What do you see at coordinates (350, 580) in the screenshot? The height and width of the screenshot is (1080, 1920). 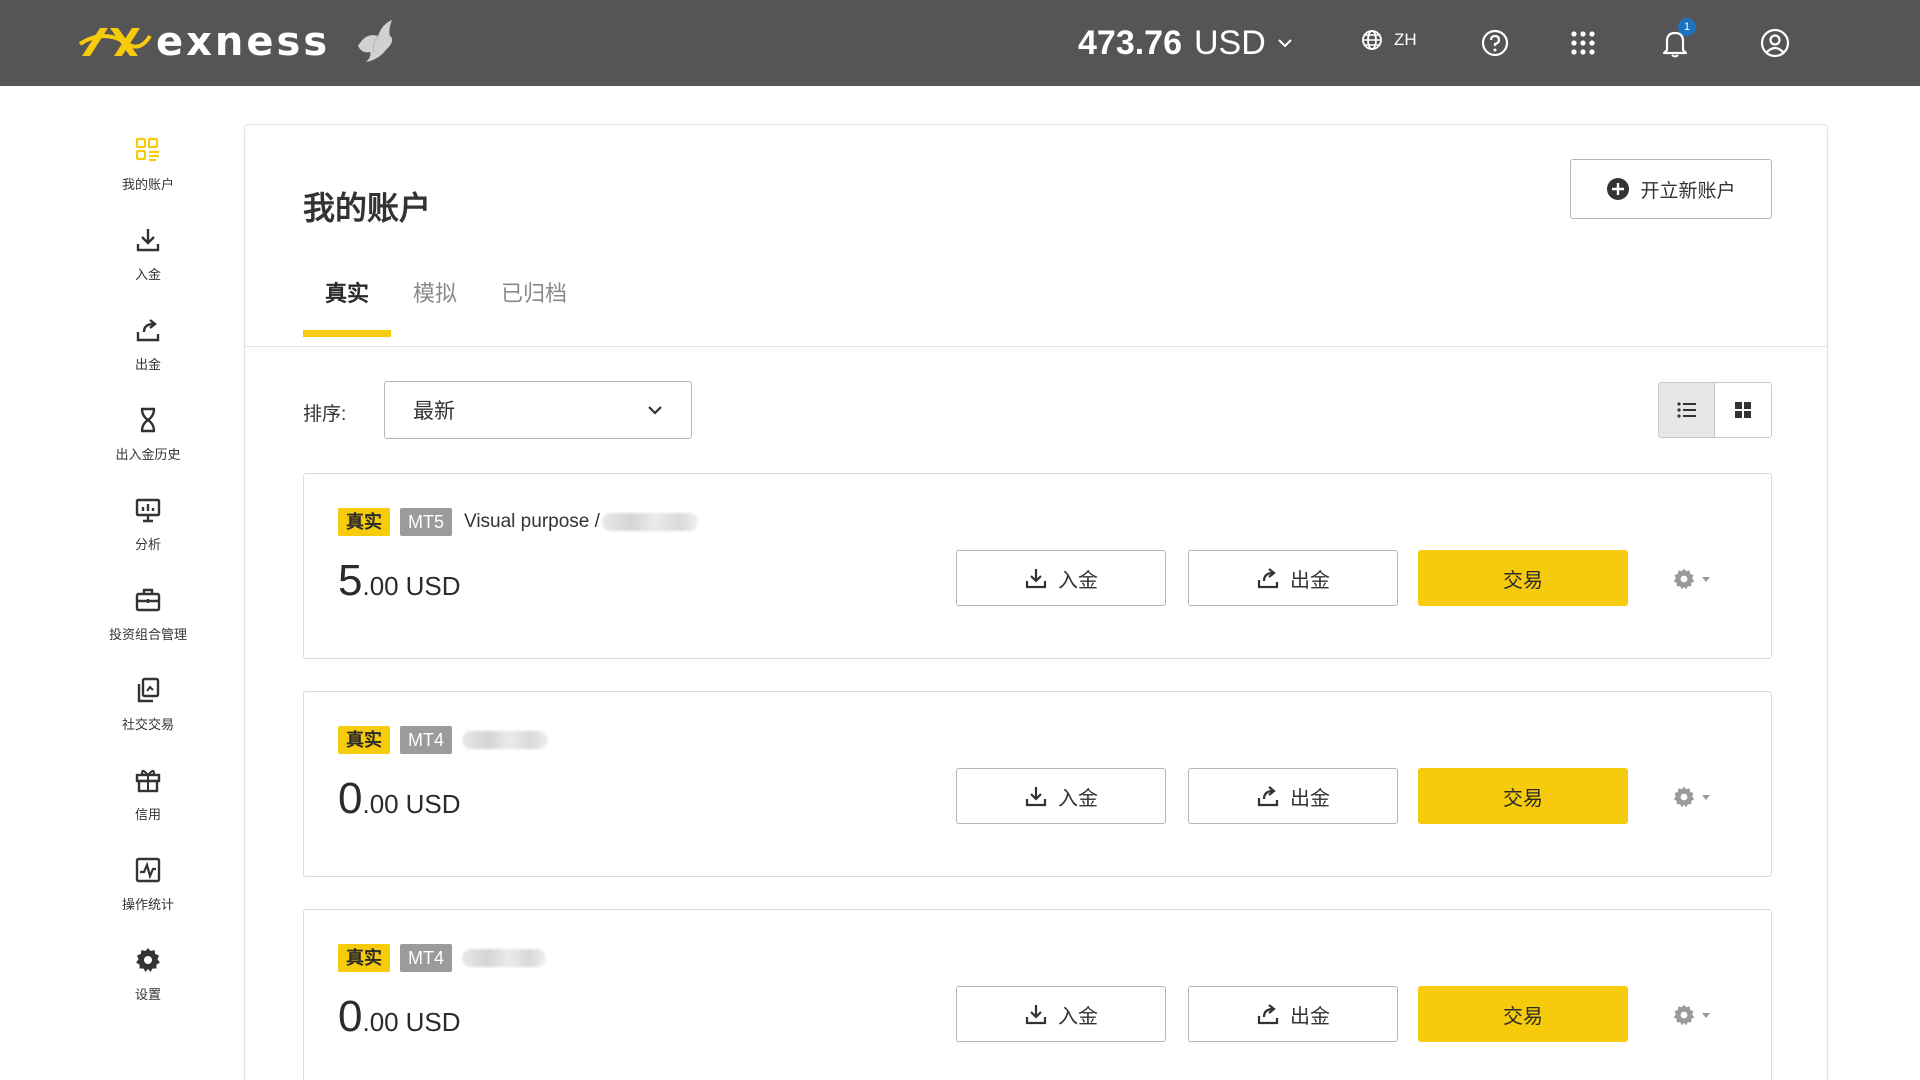 I see `balance-integer: 5` at bounding box center [350, 580].